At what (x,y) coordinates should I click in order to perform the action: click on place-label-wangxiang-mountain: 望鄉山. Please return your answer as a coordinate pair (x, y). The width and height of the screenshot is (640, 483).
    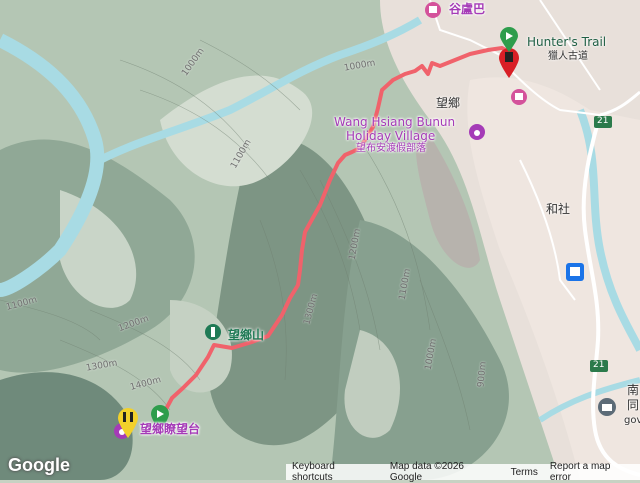
    Looking at the image, I should click on (246, 335).